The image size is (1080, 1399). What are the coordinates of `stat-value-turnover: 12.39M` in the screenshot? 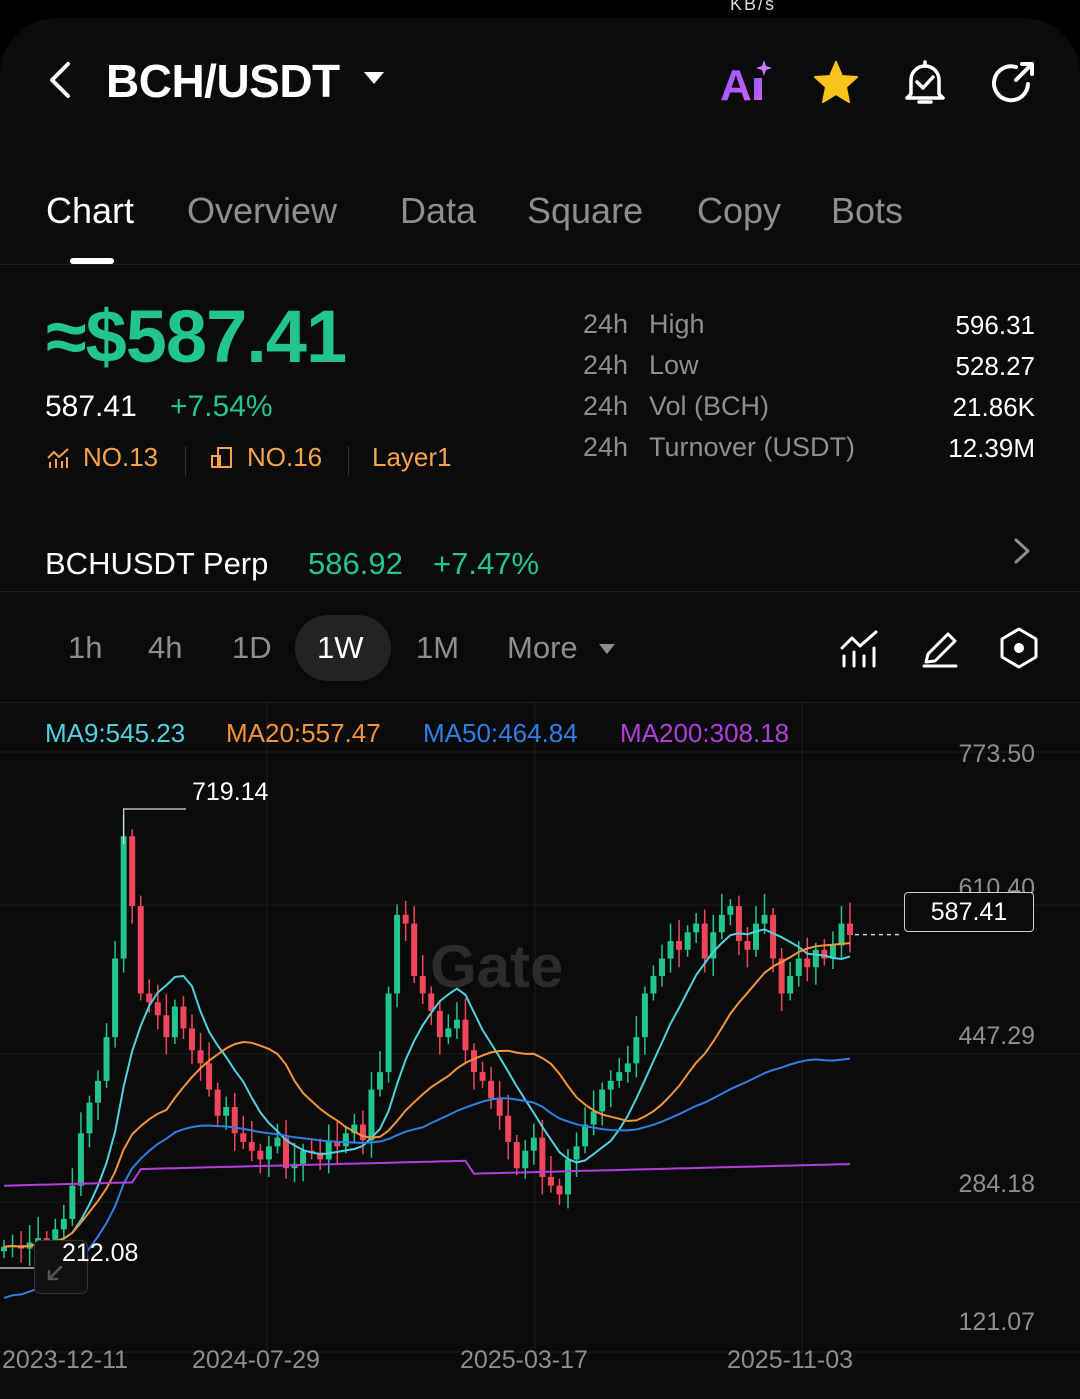 It's located at (991, 448).